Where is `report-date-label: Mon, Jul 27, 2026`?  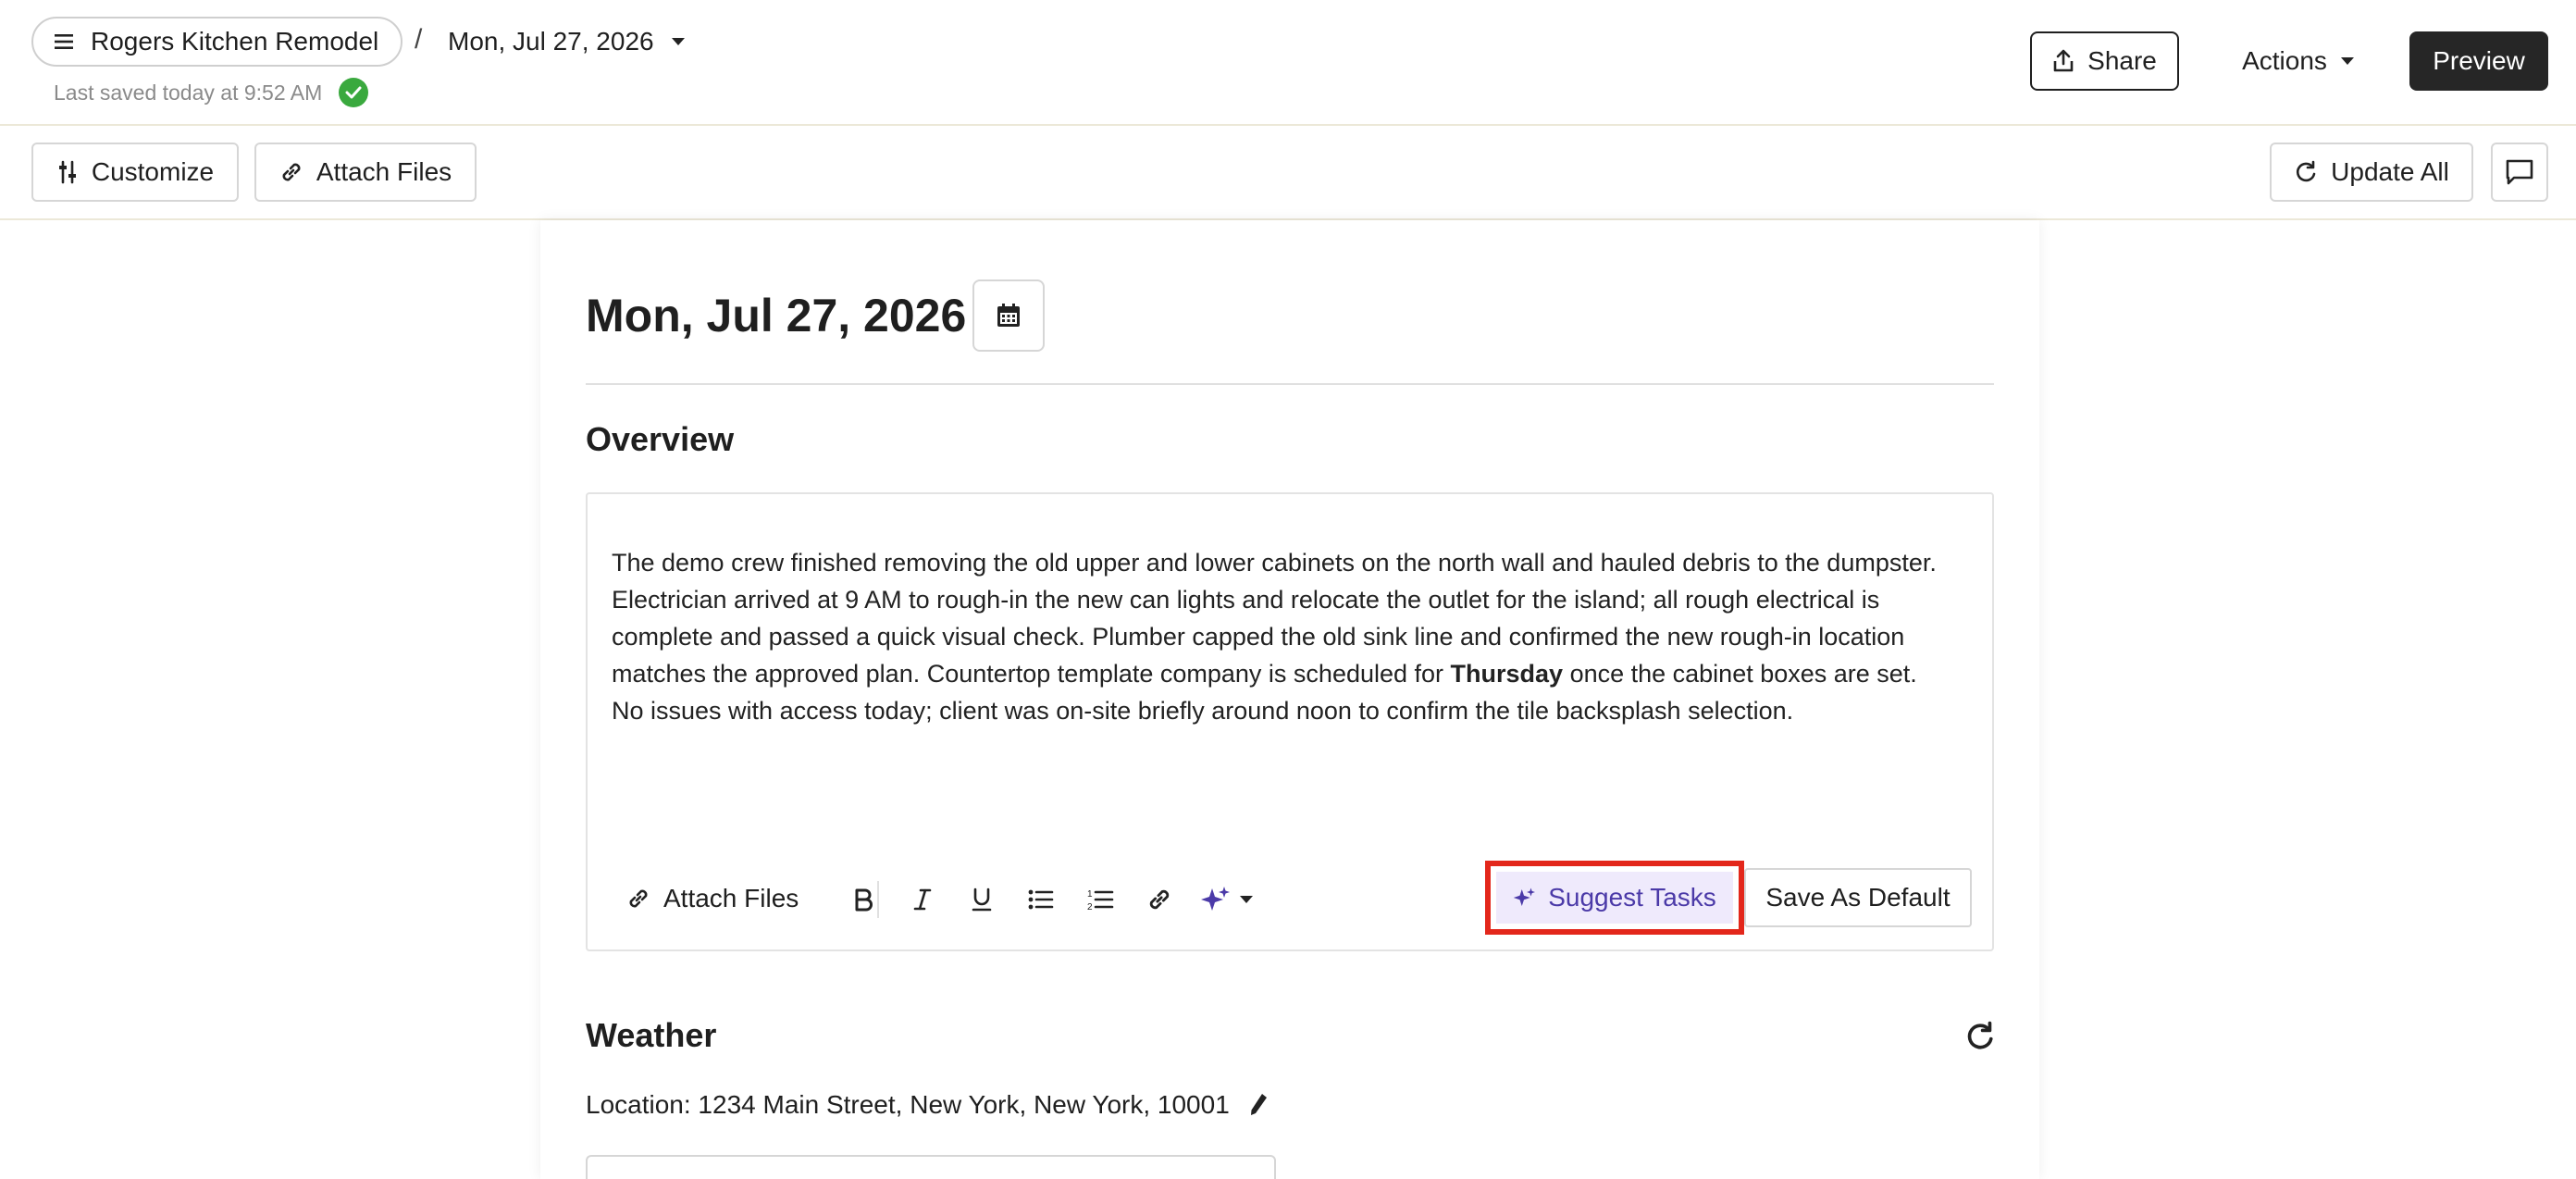
report-date-label: Mon, Jul 27, 2026 is located at coordinates (551, 41).